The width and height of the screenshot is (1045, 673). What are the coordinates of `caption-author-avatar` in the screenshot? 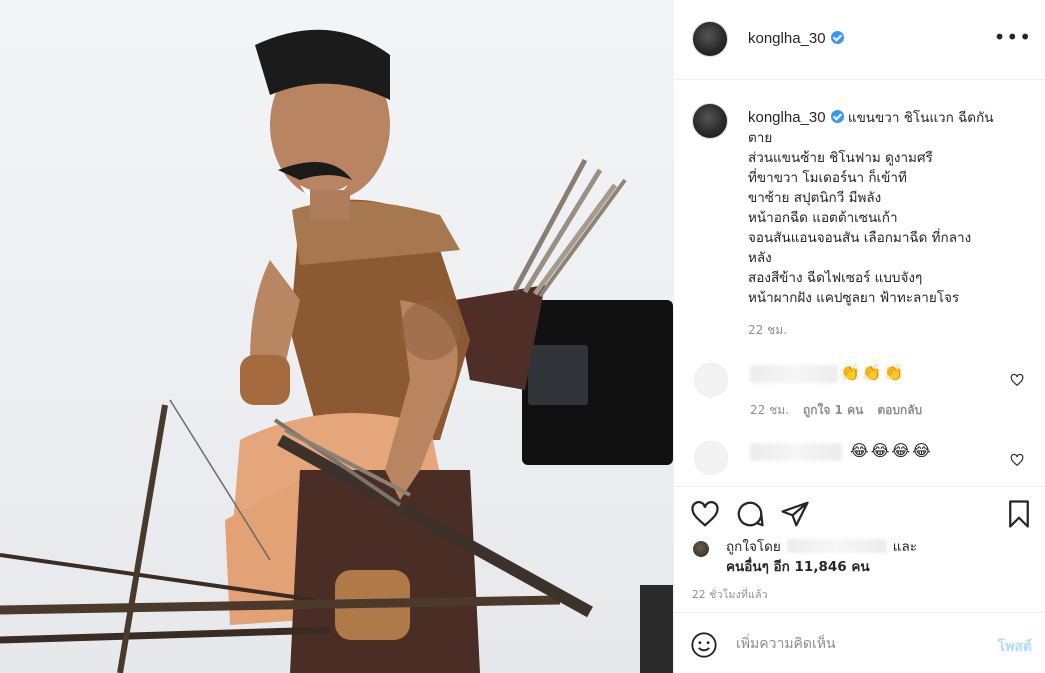 It's located at (710, 121).